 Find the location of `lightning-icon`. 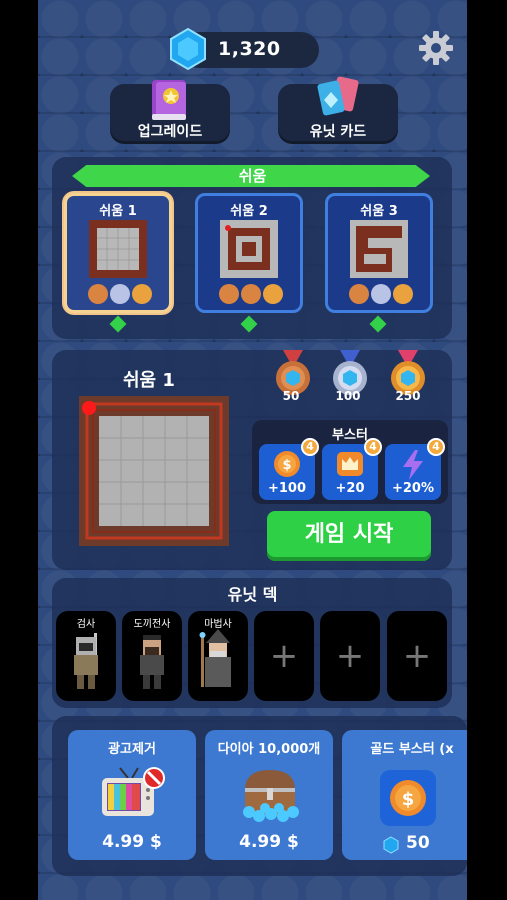

lightning-icon is located at coordinates (413, 465).